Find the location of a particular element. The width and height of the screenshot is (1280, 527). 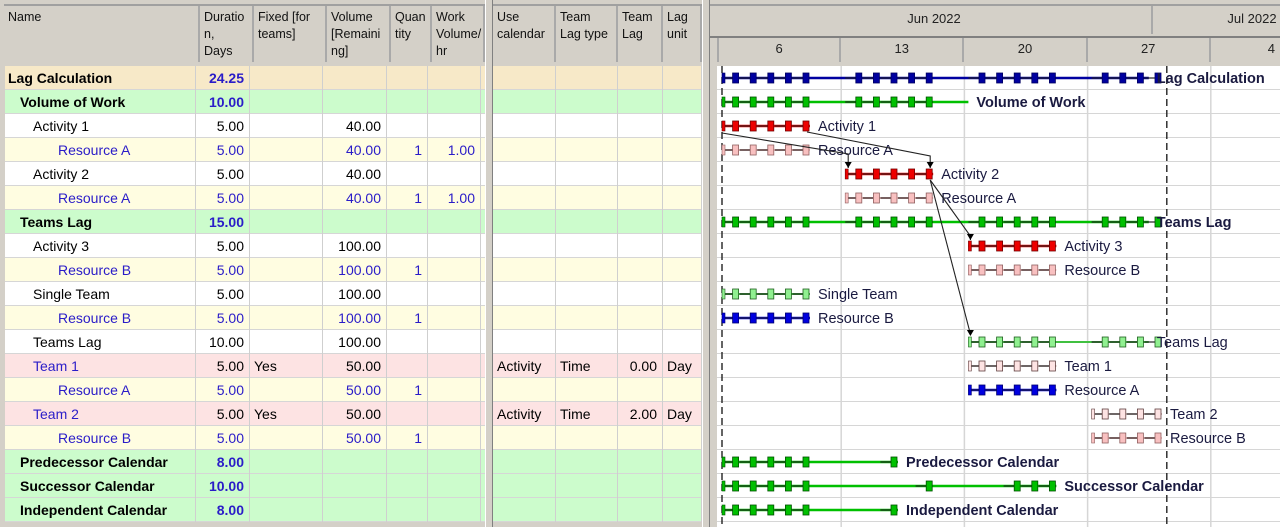

table-row: Resource A 5.00 50.00 1 is located at coordinates (245, 390).